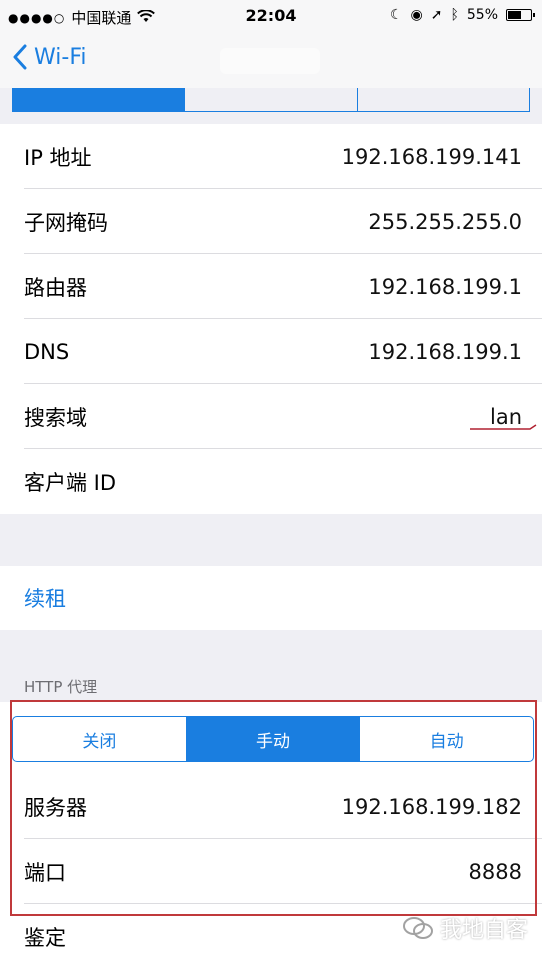 Image resolution: width=542 pixels, height=962 pixels. Describe the element at coordinates (462, 15) in the screenshot. I see `status-right: ☾ ◉ ➚ ᛒ 55%` at that location.